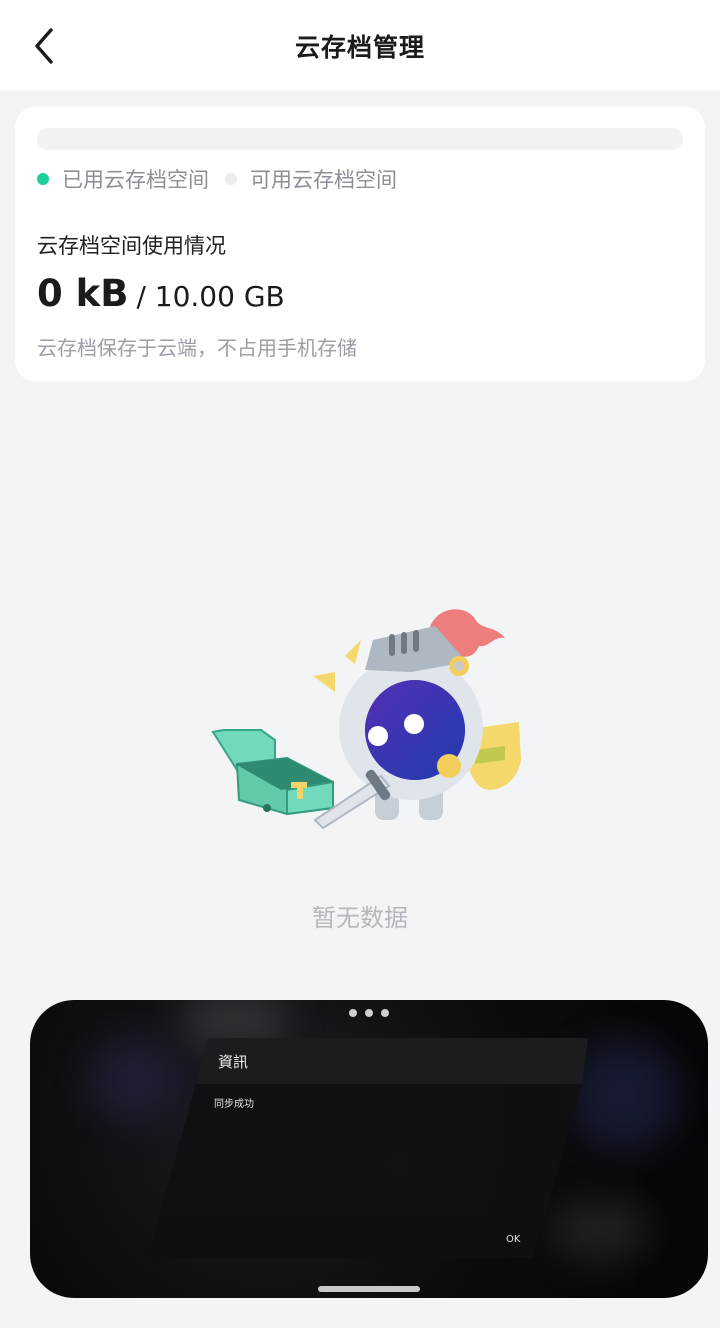 The height and width of the screenshot is (1328, 720). Describe the element at coordinates (323, 180) in the screenshot. I see `legend-available-label: 可用云存档空间` at that location.